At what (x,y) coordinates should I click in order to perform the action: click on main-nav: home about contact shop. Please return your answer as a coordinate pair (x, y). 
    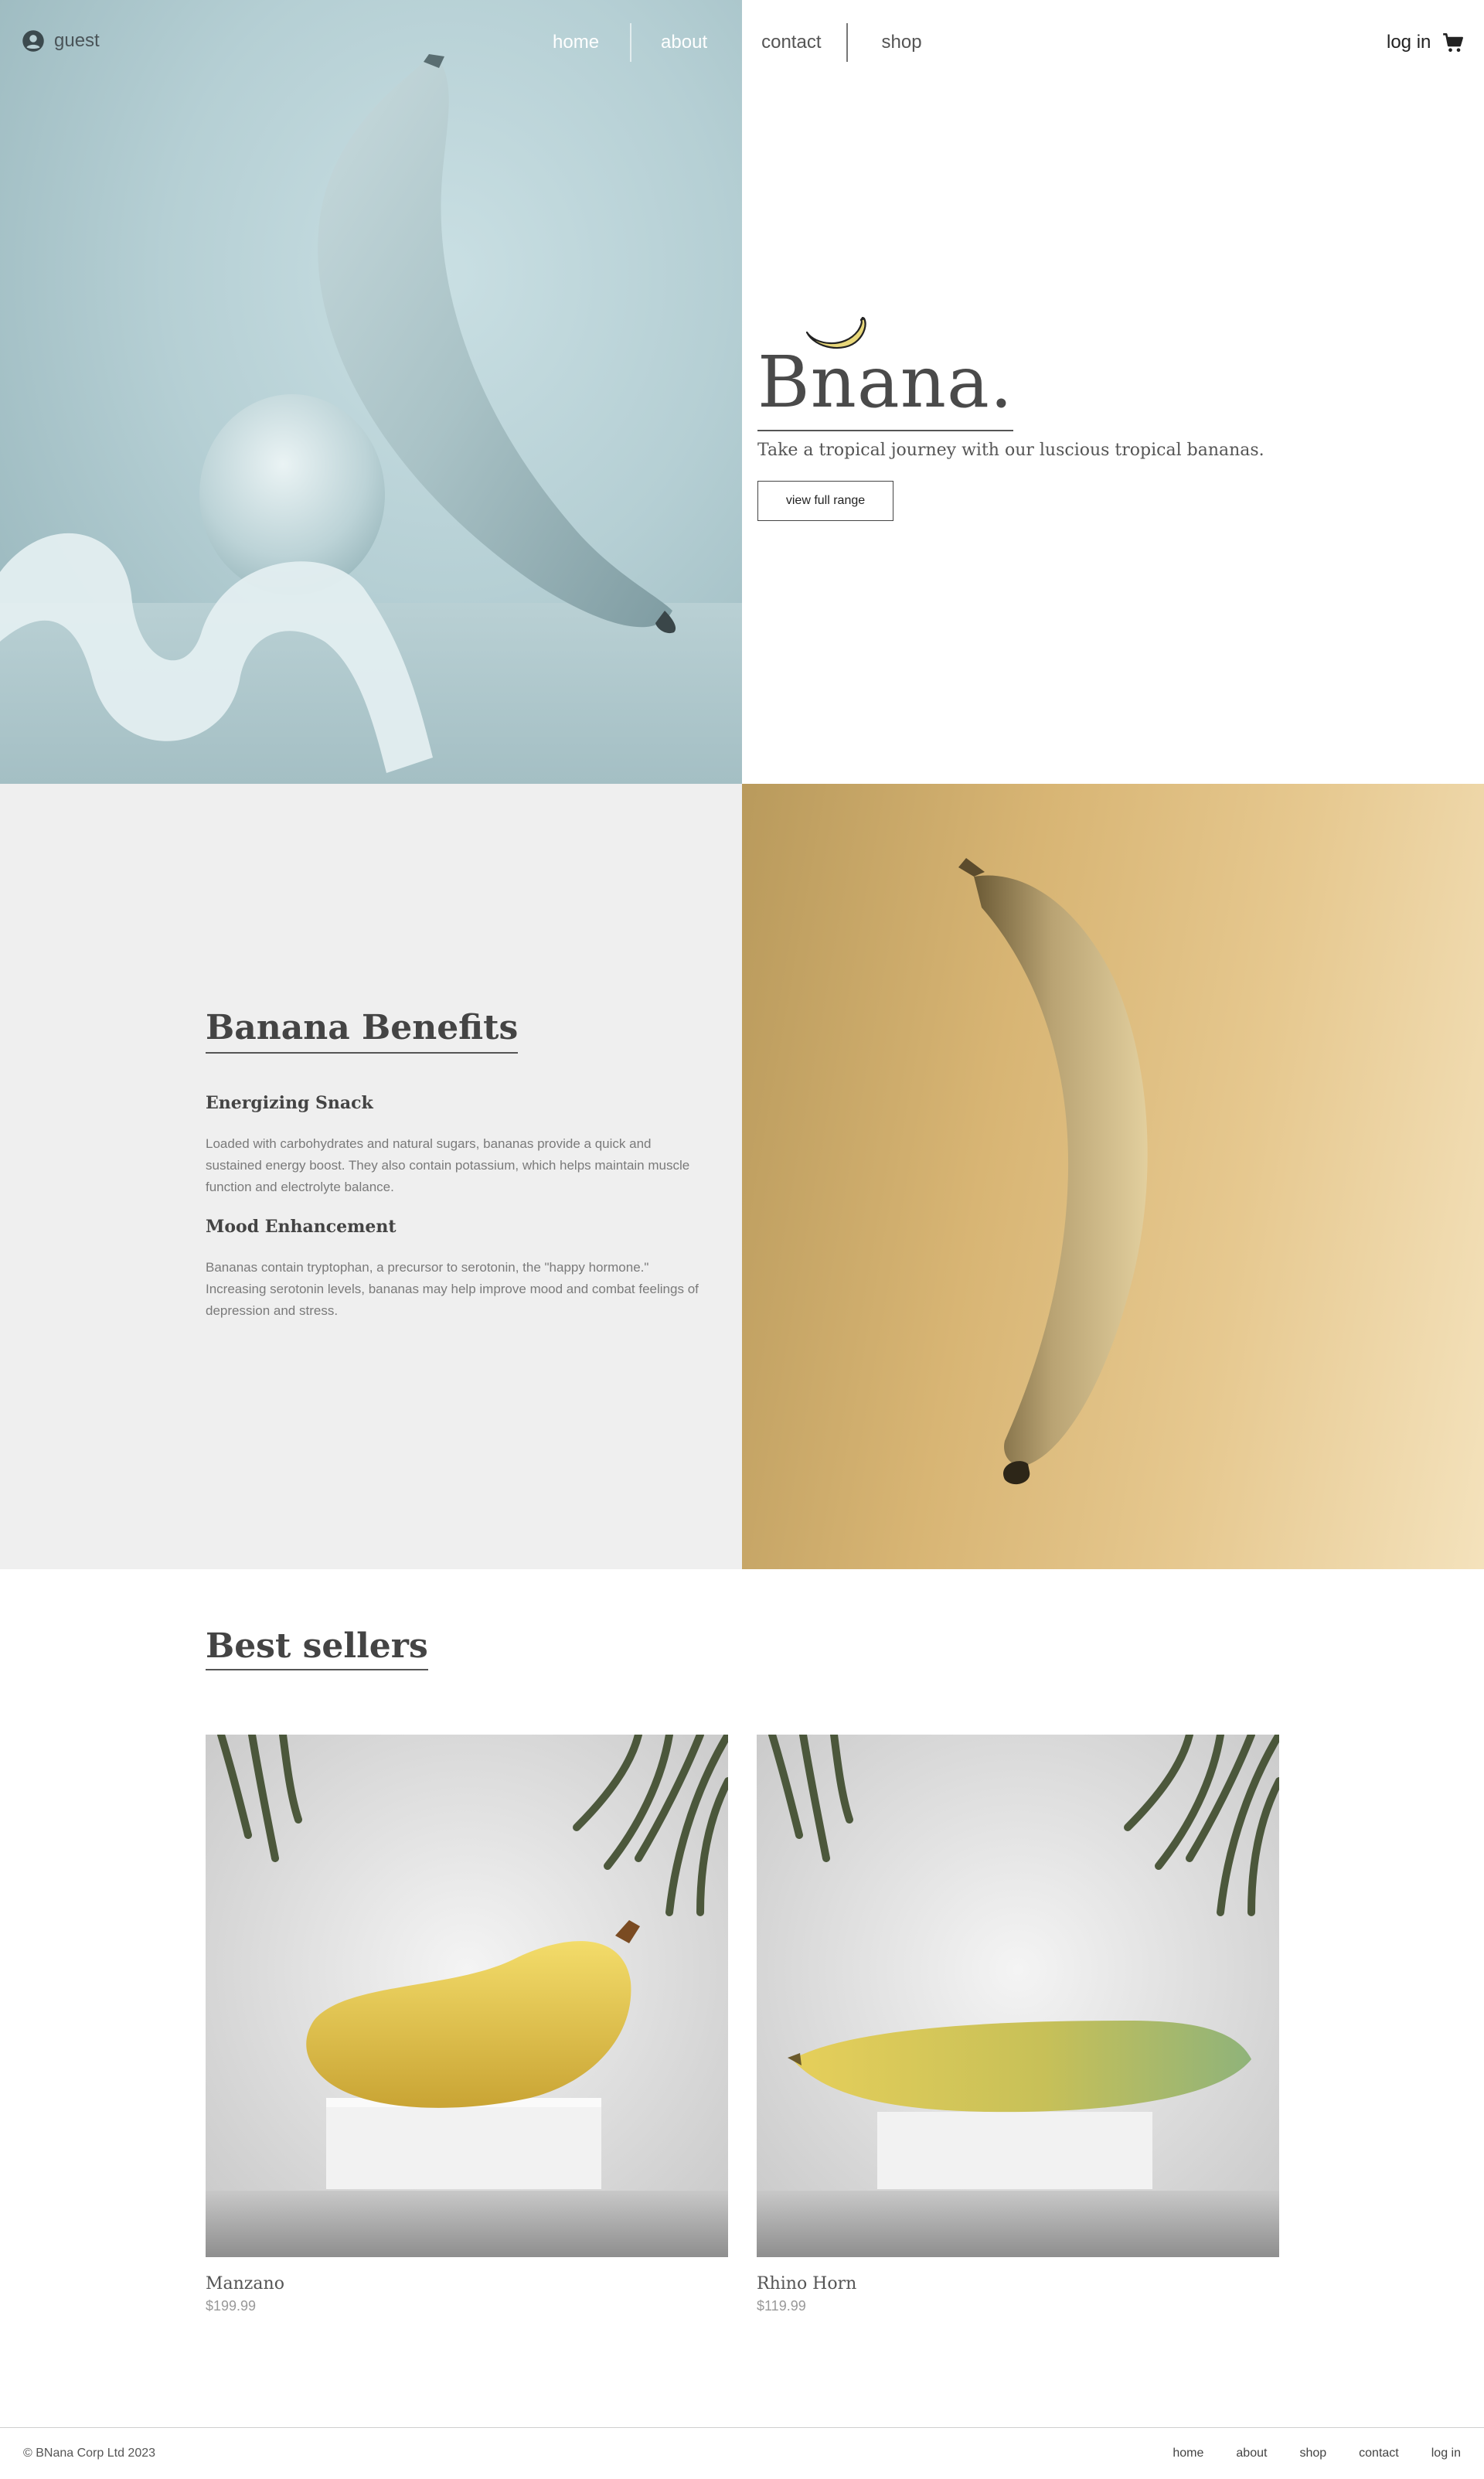
    Looking at the image, I should click on (737, 42).